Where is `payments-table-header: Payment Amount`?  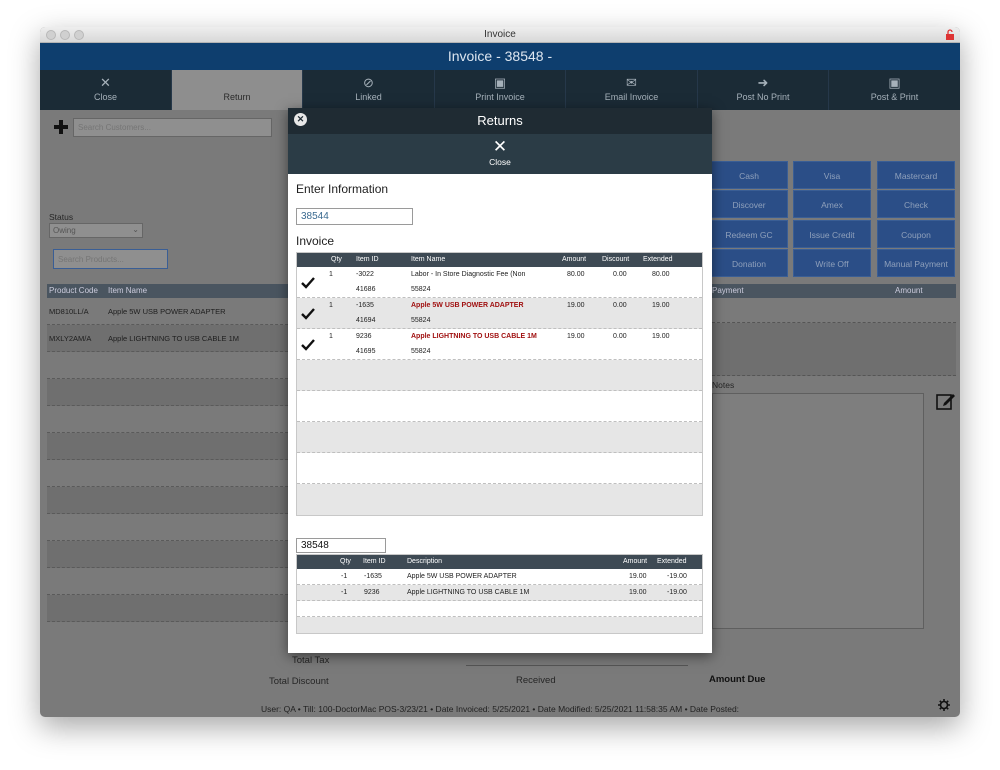
payments-table-header: Payment Amount is located at coordinates (834, 291).